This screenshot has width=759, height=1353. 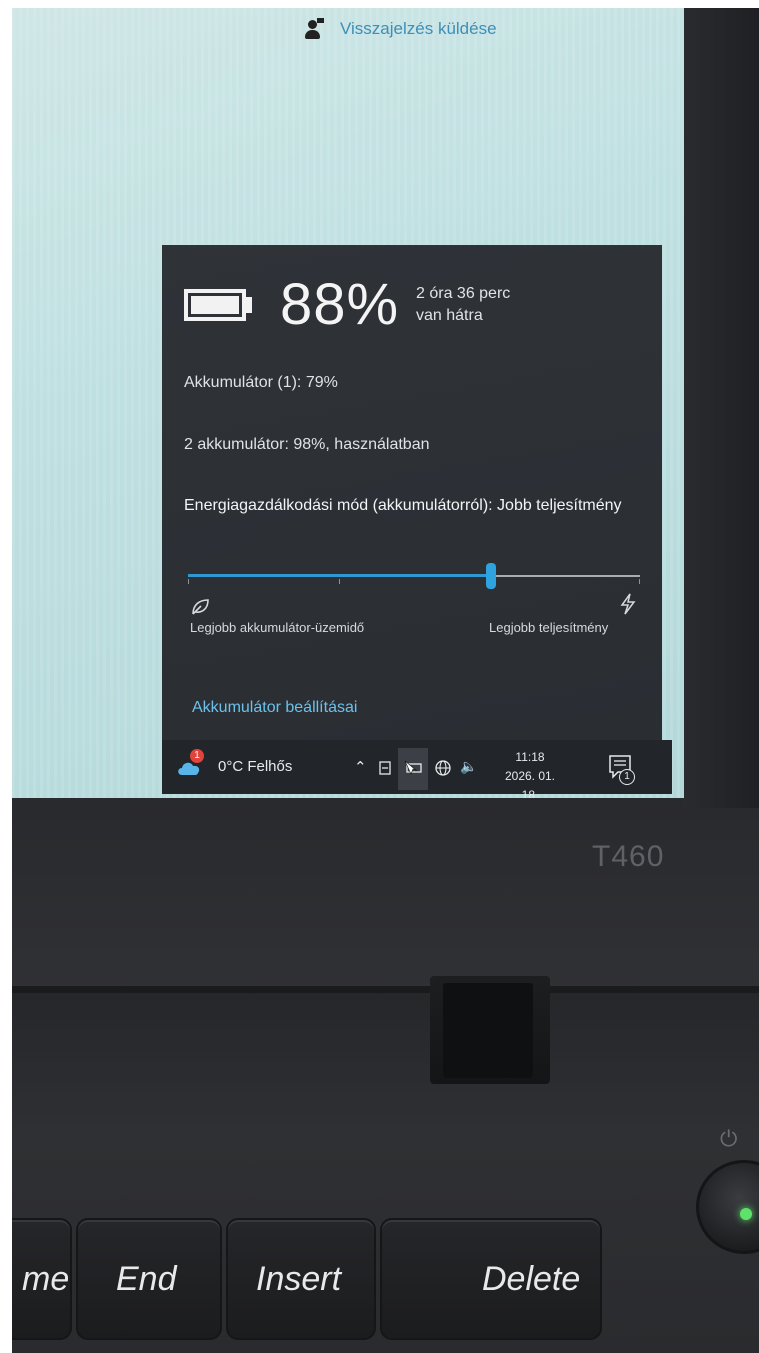 I want to click on weather-alert-badge: 1, so click(x=197, y=756).